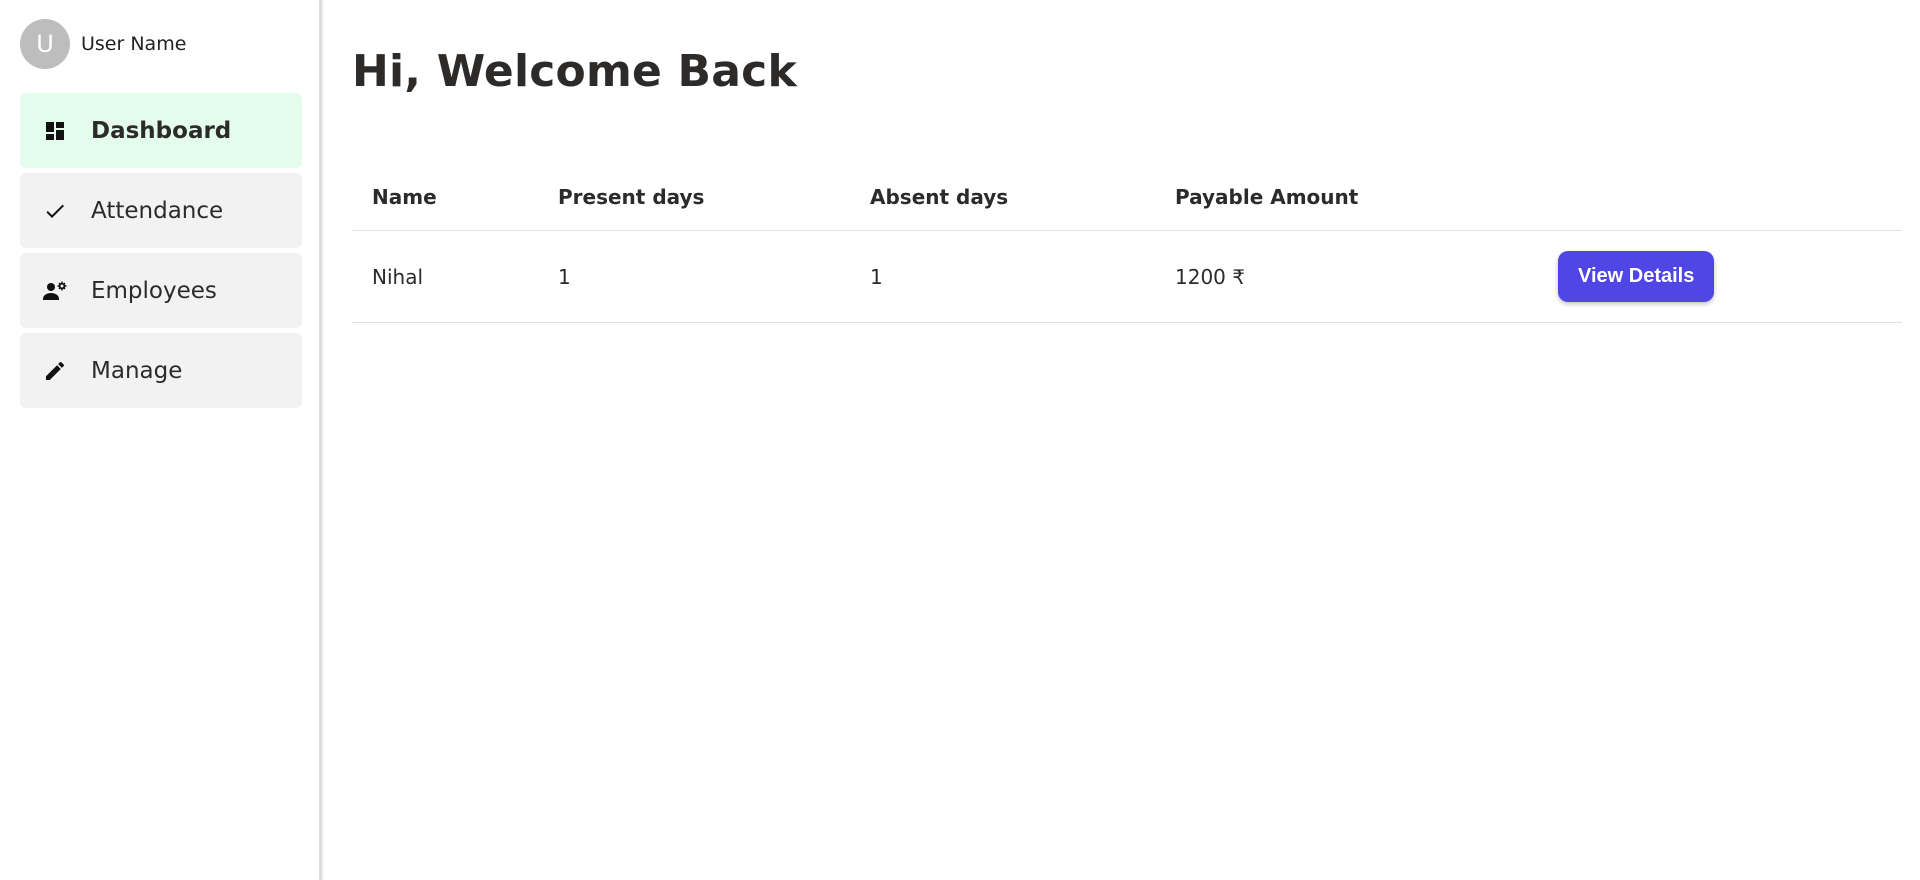 This screenshot has height=880, width=1920. I want to click on table-row: Nihal 1 1 1200 ₹ View Details, so click(1127, 277).